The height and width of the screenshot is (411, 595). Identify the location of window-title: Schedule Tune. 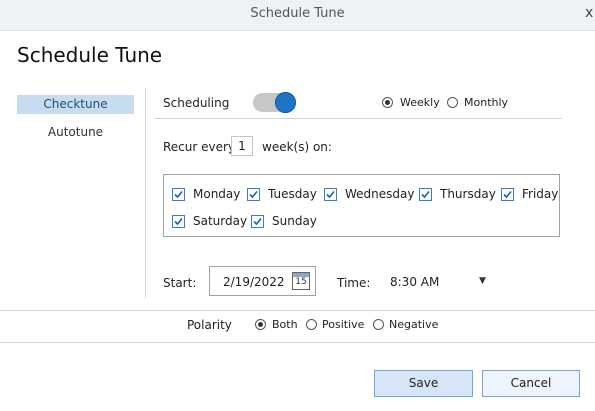
(297, 13).